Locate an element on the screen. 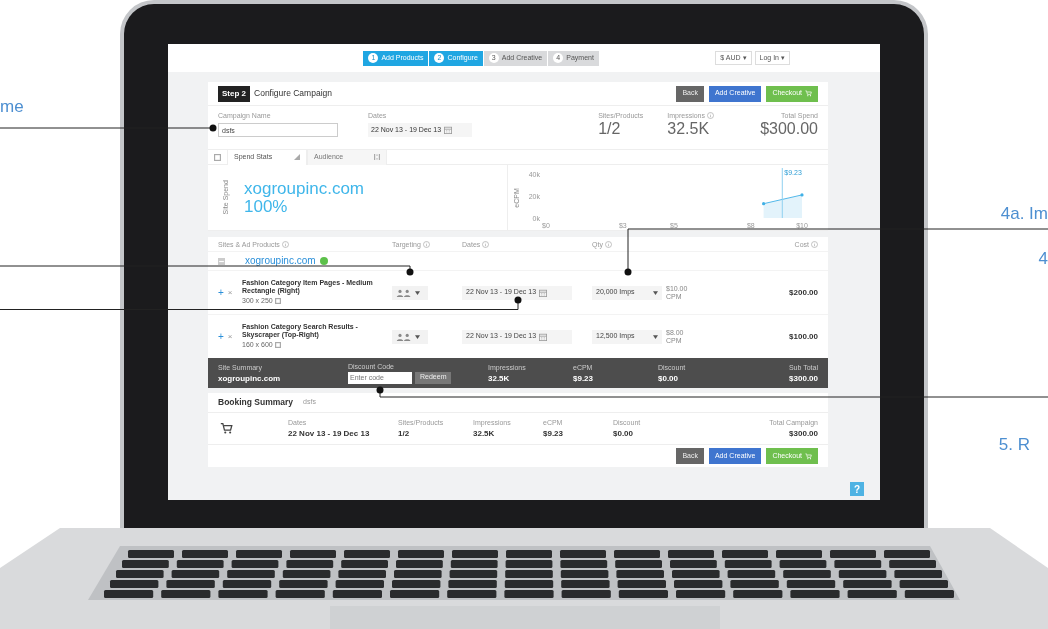 The image size is (1048, 629). cost: $100.00 is located at coordinates (803, 336).